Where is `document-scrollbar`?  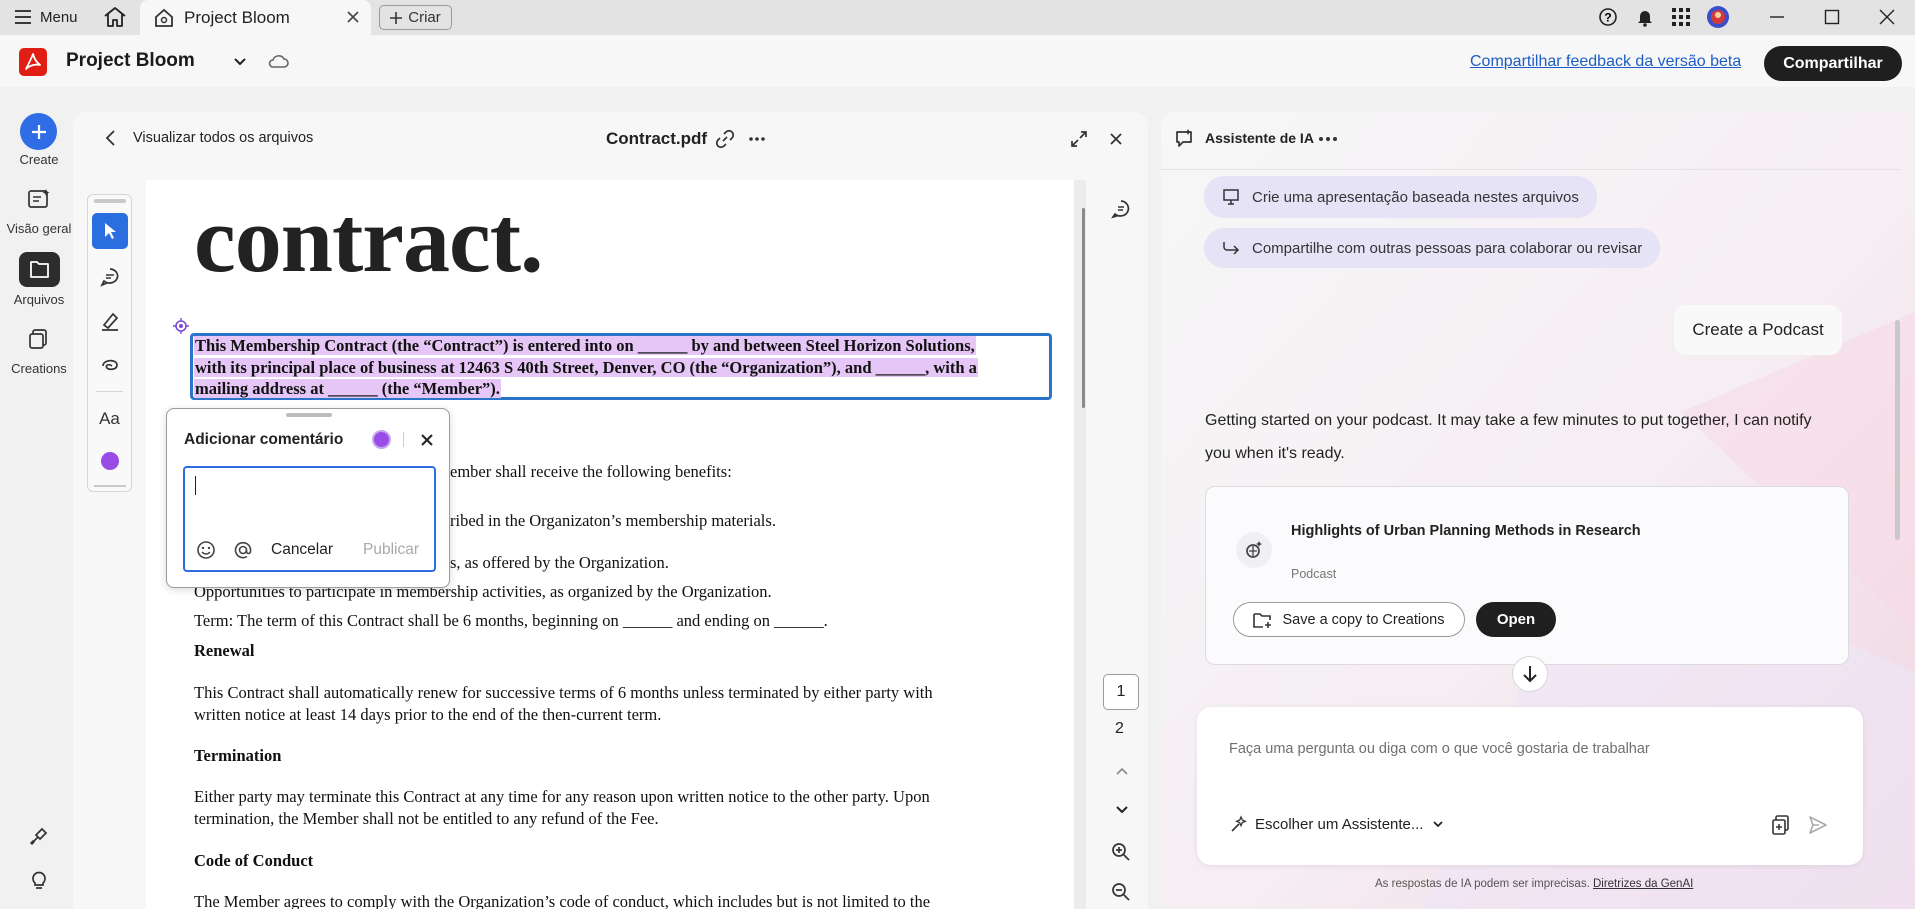 document-scrollbar is located at coordinates (1080, 544).